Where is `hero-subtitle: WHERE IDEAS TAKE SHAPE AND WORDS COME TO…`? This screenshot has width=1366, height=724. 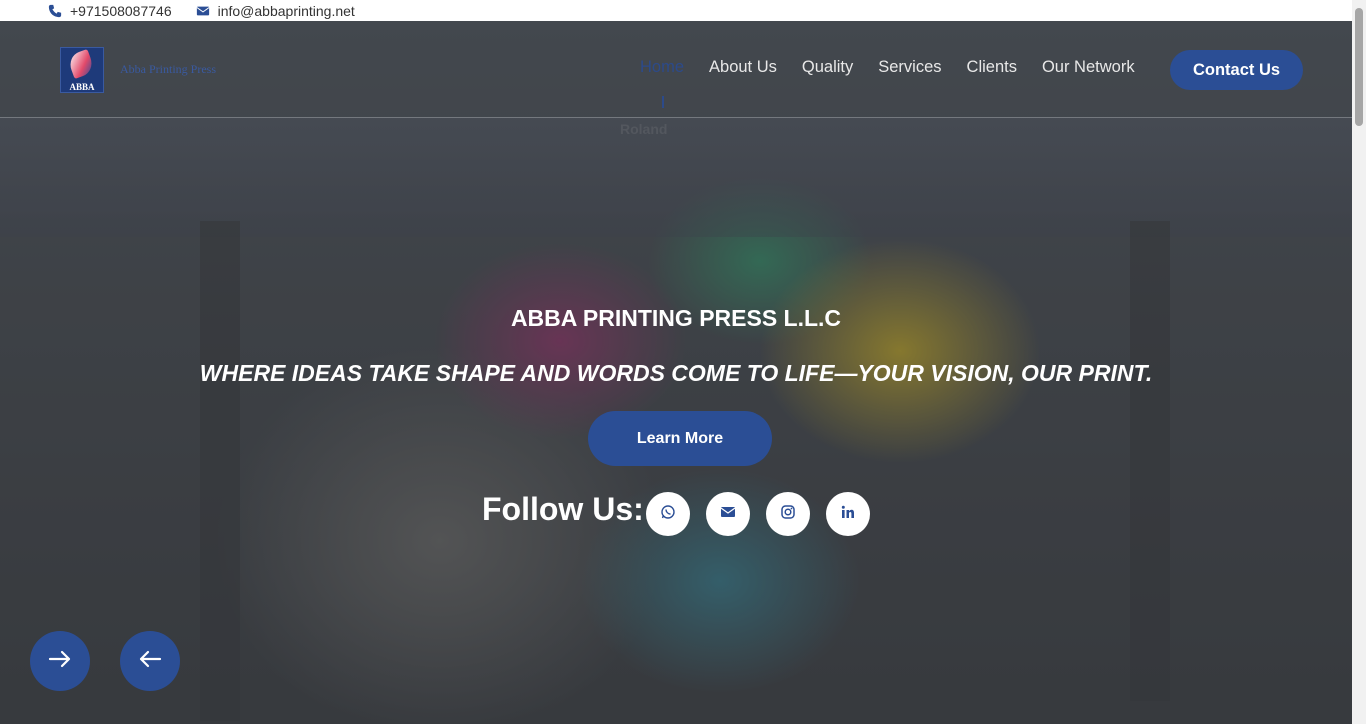
hero-subtitle: WHERE IDEAS TAKE SHAPE AND WORDS COME TO… is located at coordinates (676, 373).